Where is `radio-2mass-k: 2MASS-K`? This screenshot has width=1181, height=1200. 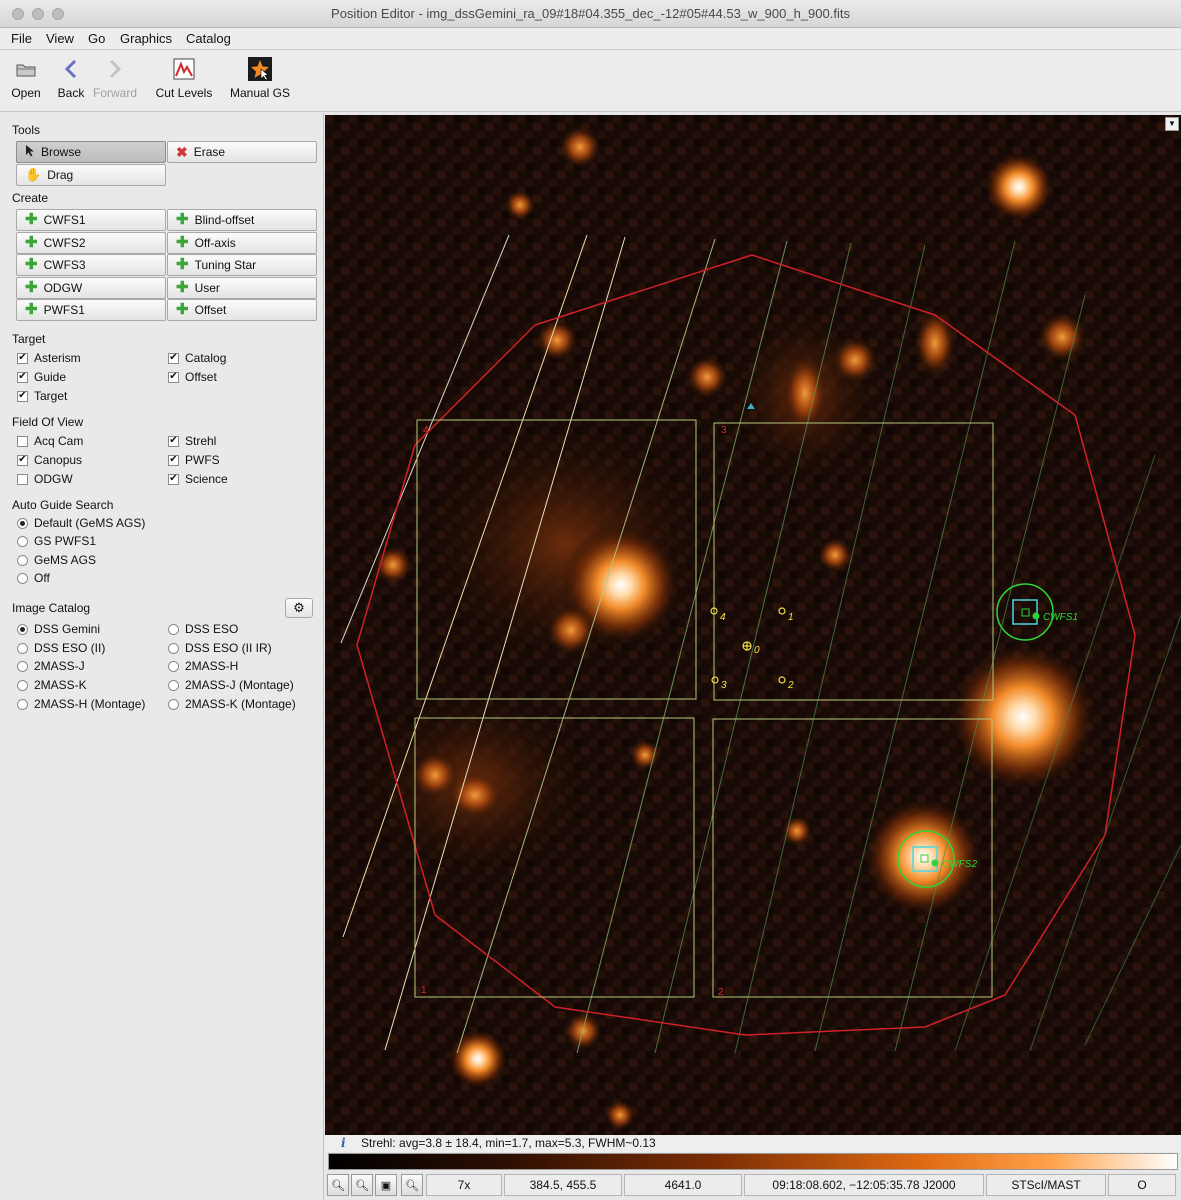
radio-2mass-k: 2MASS-K is located at coordinates (52, 685).